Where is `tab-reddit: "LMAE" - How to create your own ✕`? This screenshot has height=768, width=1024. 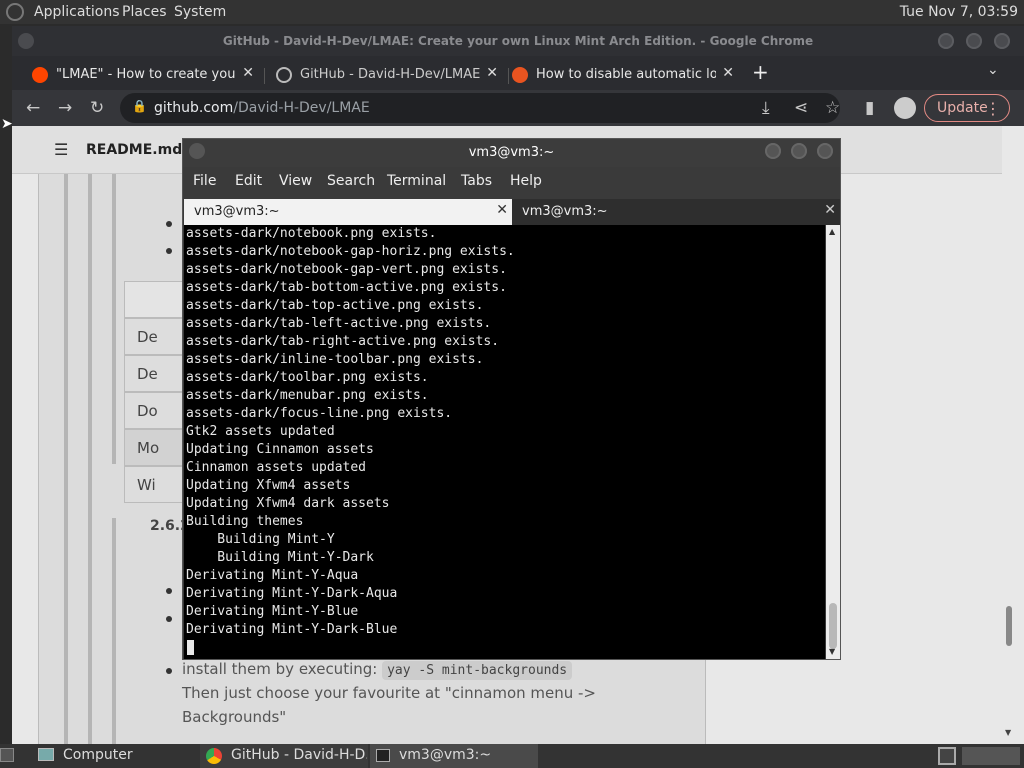
tab-reddit: "LMAE" - How to create your own ✕ is located at coordinates (142, 75).